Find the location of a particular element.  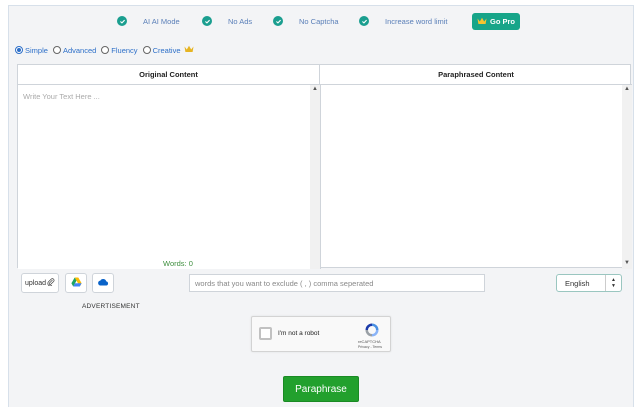

mode-label: Fluency is located at coordinates (124, 50).